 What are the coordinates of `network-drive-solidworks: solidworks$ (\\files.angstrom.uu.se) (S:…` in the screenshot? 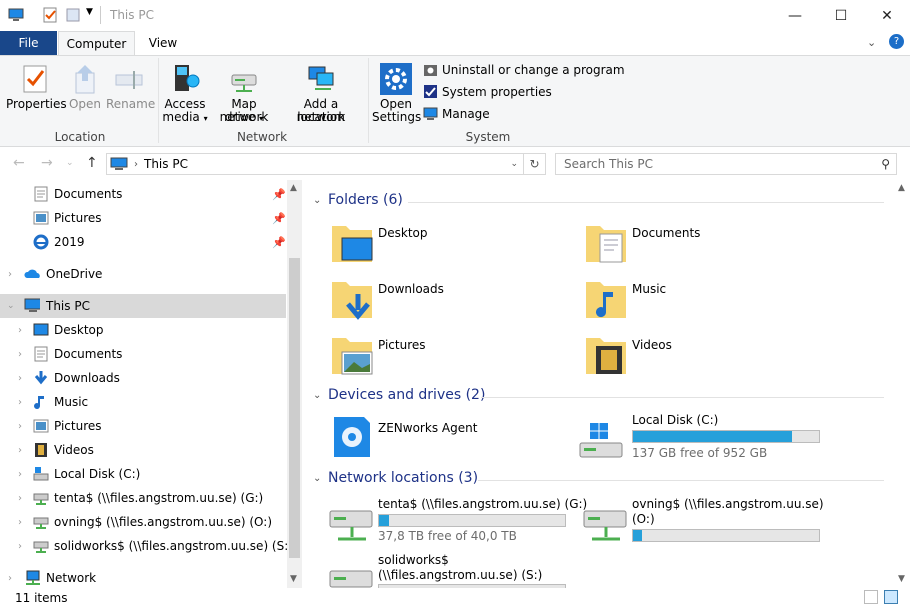 It's located at (458, 570).